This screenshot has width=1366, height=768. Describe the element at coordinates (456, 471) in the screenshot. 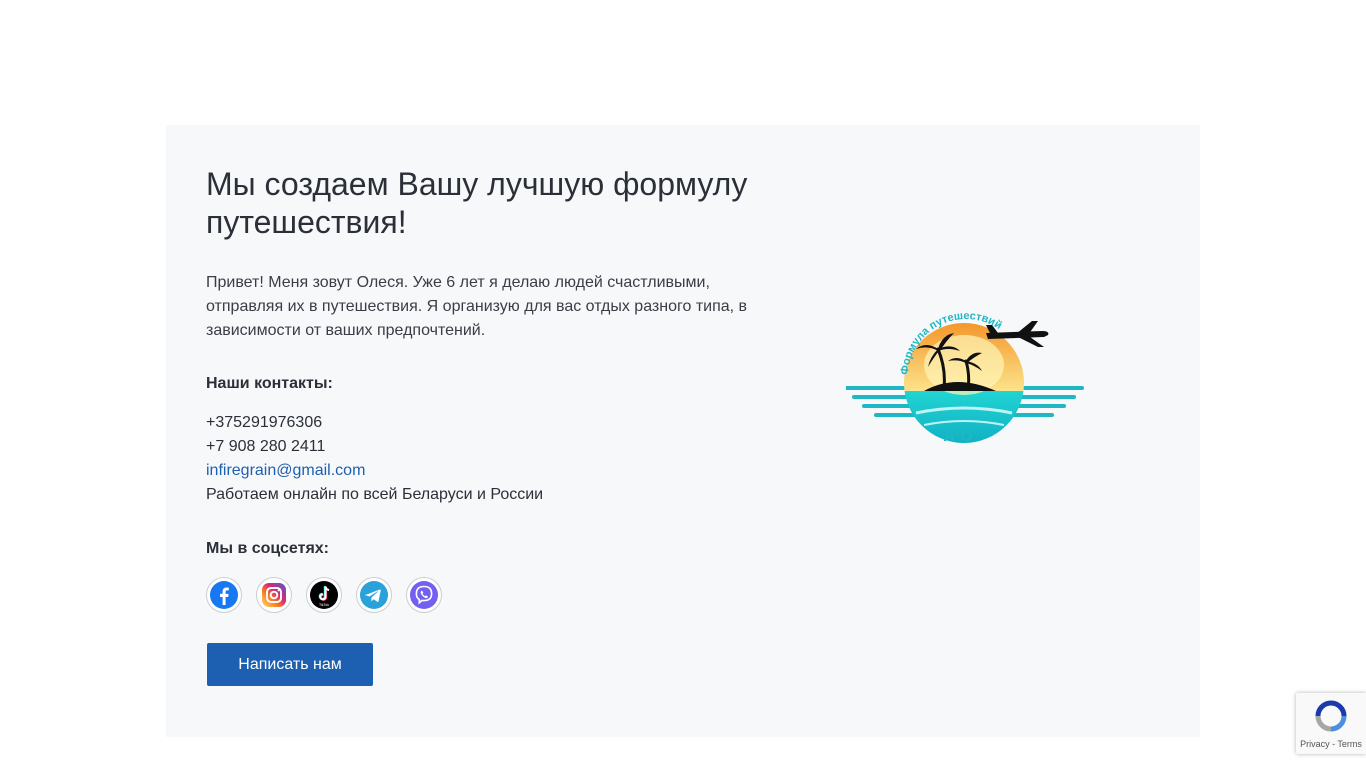

I see `email-link: infiregrain@gmail.com` at that location.